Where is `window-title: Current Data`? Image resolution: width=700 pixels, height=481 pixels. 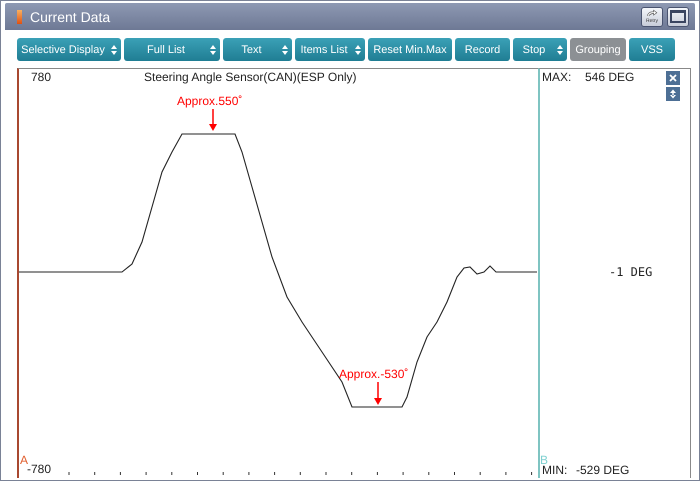 window-title: Current Data is located at coordinates (70, 16).